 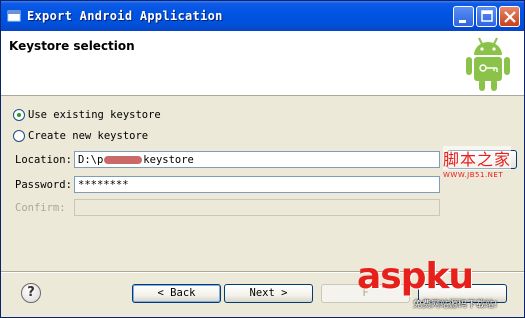 I want to click on location-value-suffix: keystore, so click(x=168, y=160).